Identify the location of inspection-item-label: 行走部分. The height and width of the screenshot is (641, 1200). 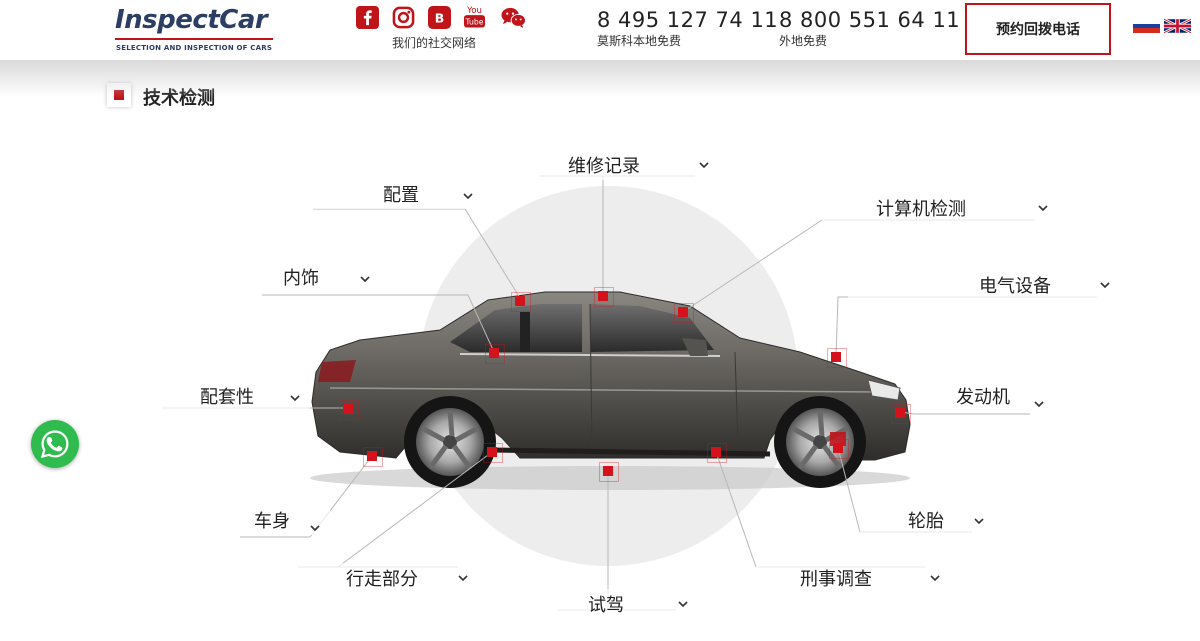
(382, 579).